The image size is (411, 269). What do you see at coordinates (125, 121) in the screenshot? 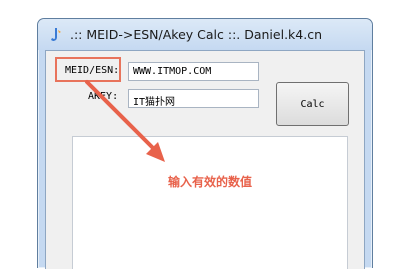
I see `annotation-arrow` at bounding box center [125, 121].